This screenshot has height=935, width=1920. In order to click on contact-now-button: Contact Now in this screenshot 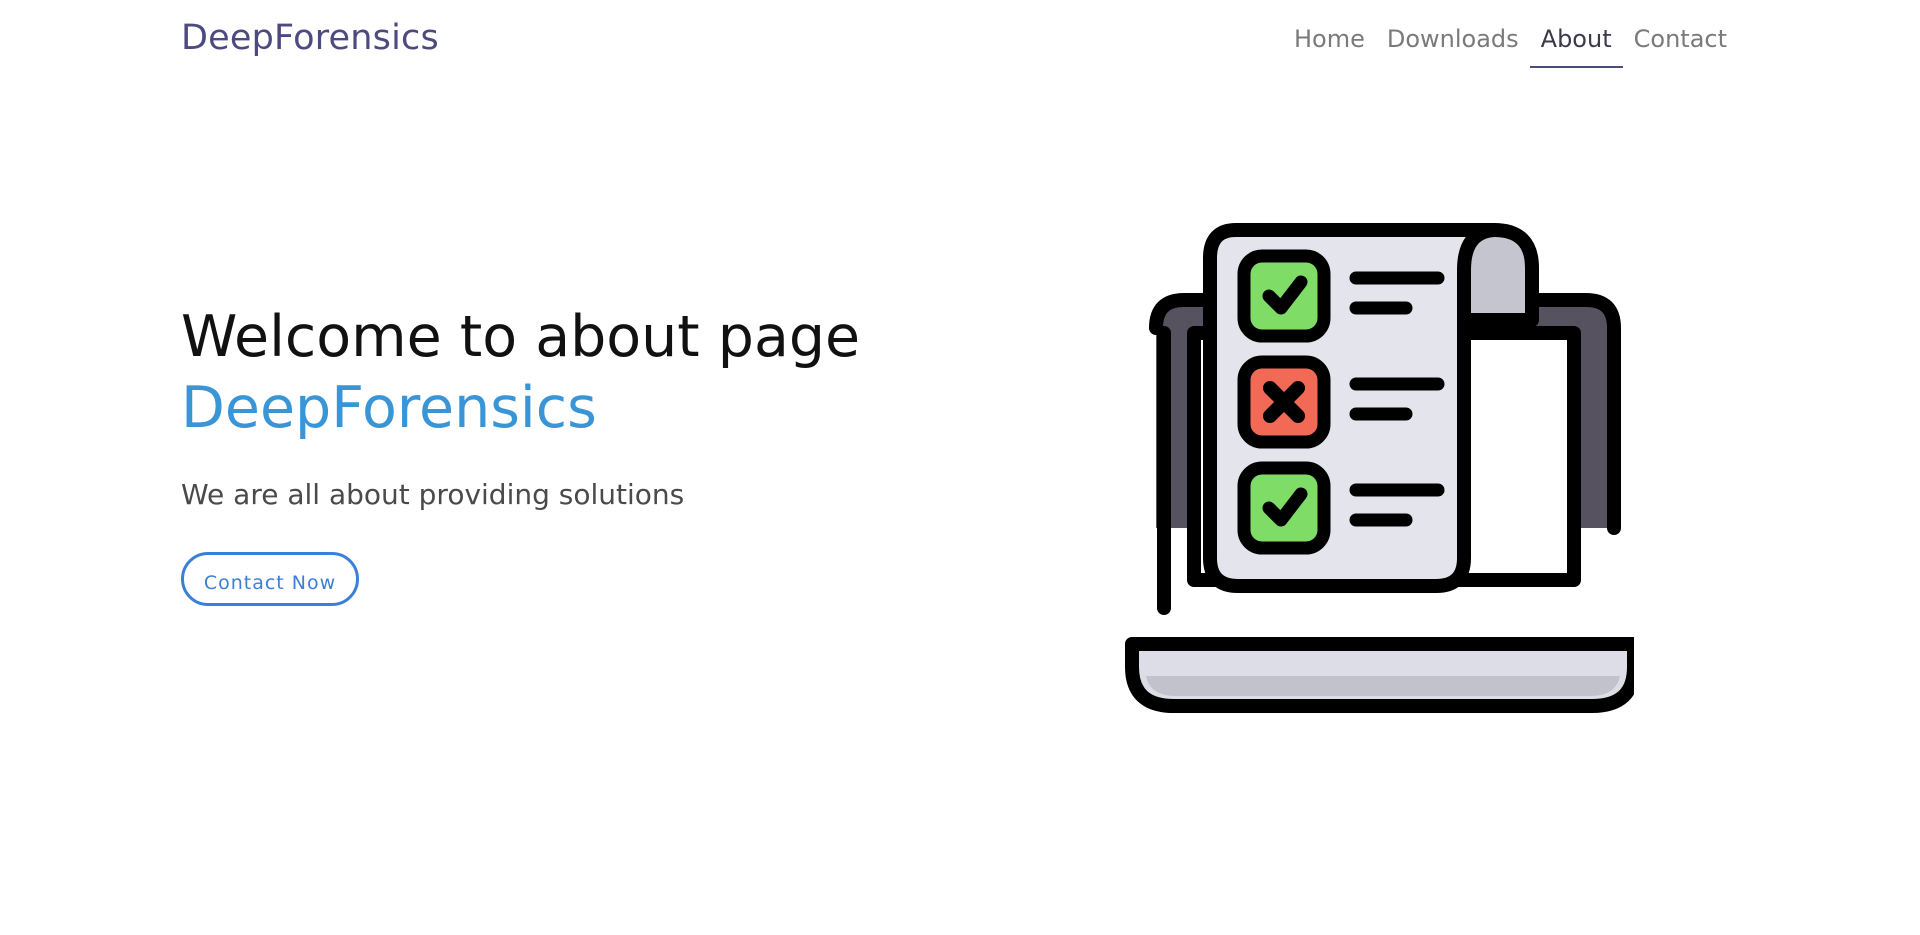, I will do `click(270, 579)`.